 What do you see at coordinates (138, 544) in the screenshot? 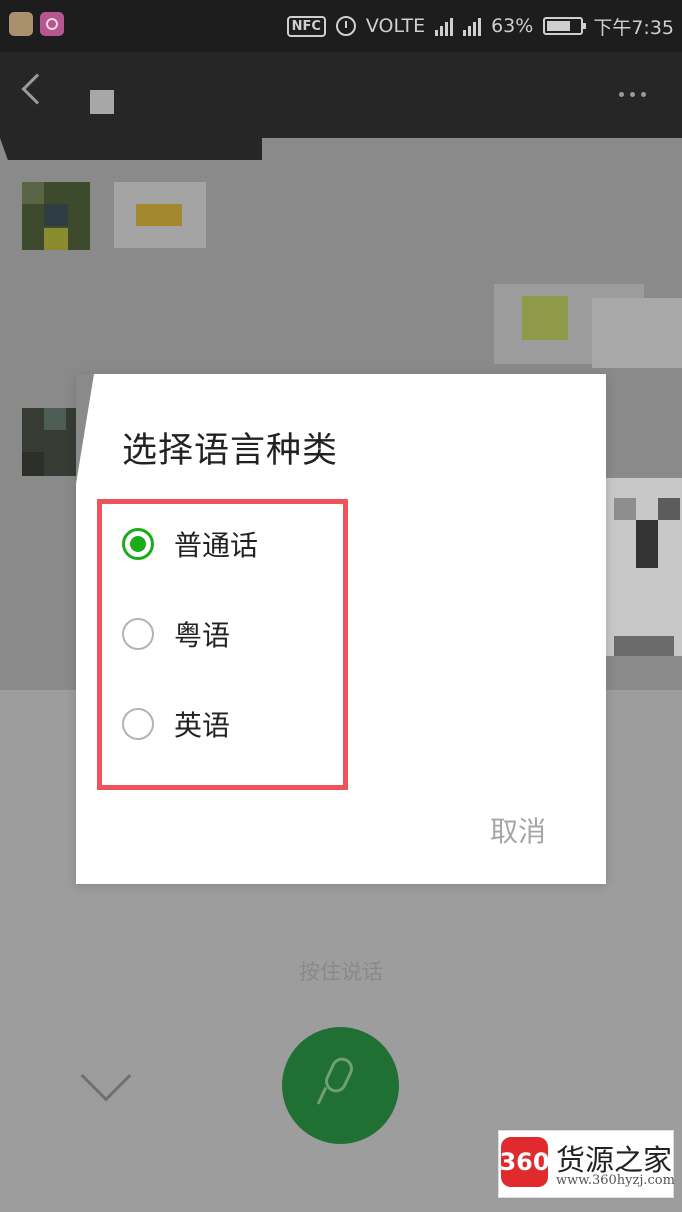
I see `radio-checked-icon` at bounding box center [138, 544].